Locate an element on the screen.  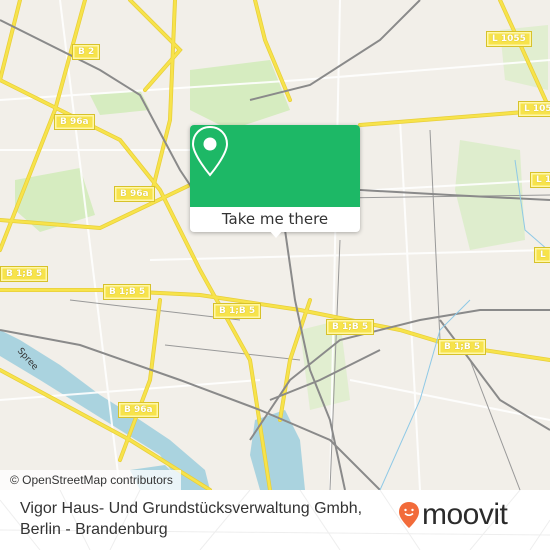
road-shield: L is located at coordinates (542, 255).